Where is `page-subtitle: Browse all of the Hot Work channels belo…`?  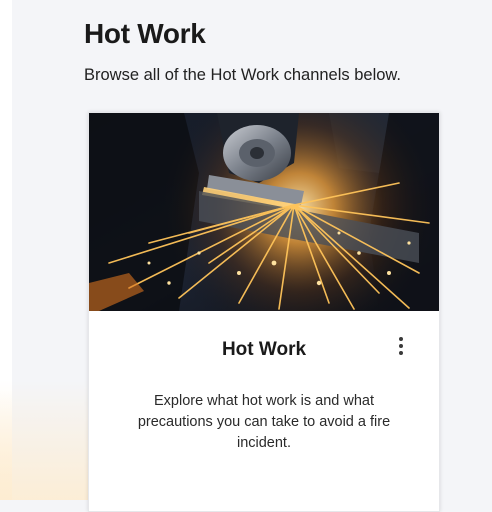
page-subtitle: Browse all of the Hot Work channels belo… is located at coordinates (243, 75).